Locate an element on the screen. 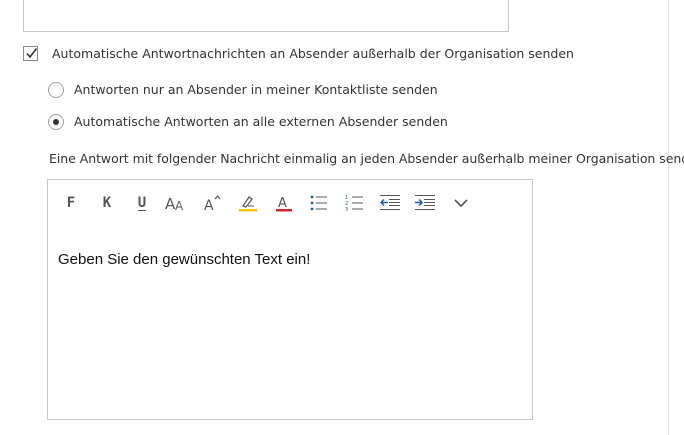 Image resolution: width=684 pixels, height=435 pixels. italic-button: K is located at coordinates (107, 203).